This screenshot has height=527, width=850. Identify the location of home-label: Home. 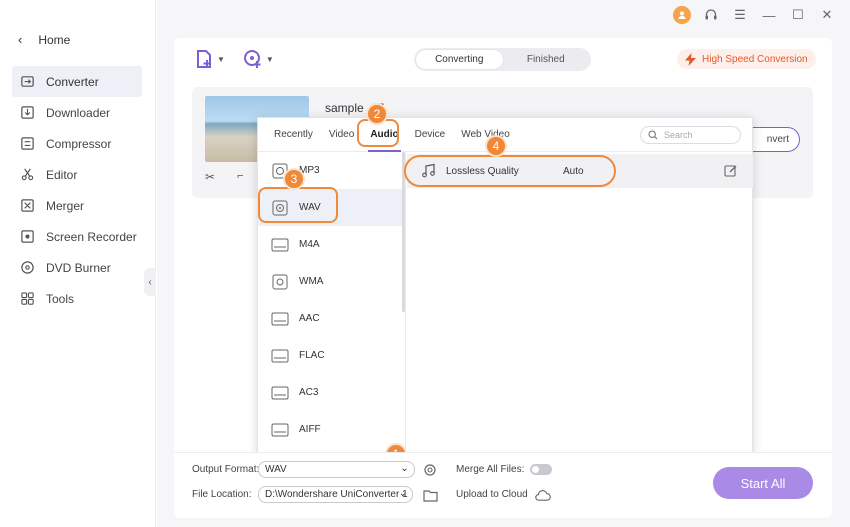
(54, 39).